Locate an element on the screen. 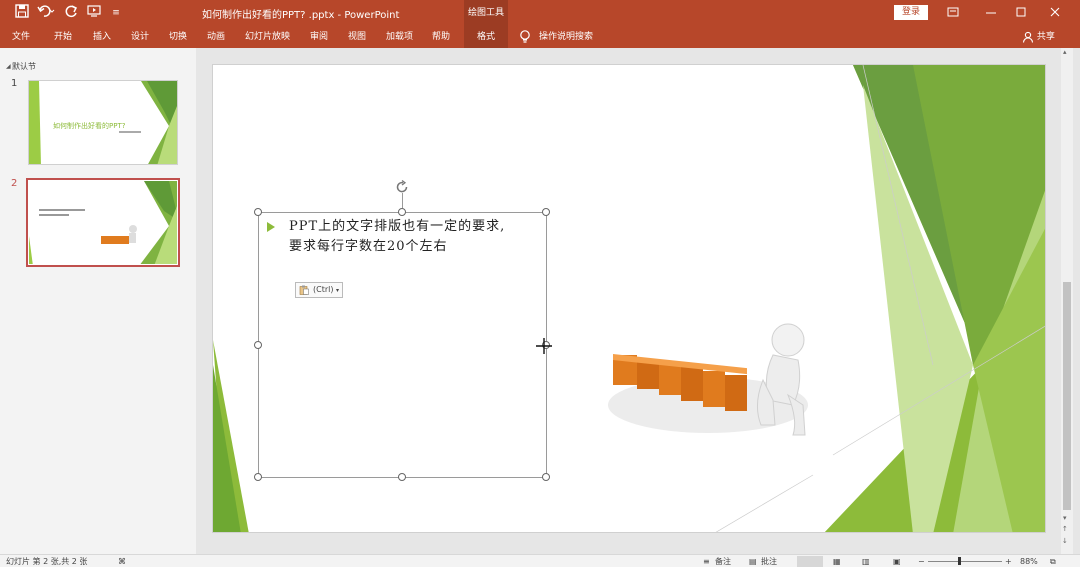 Image resolution: width=1080 pixels, height=567 pixels. bullet-line-2: 要求每行字数在20个左右 is located at coordinates (368, 246).